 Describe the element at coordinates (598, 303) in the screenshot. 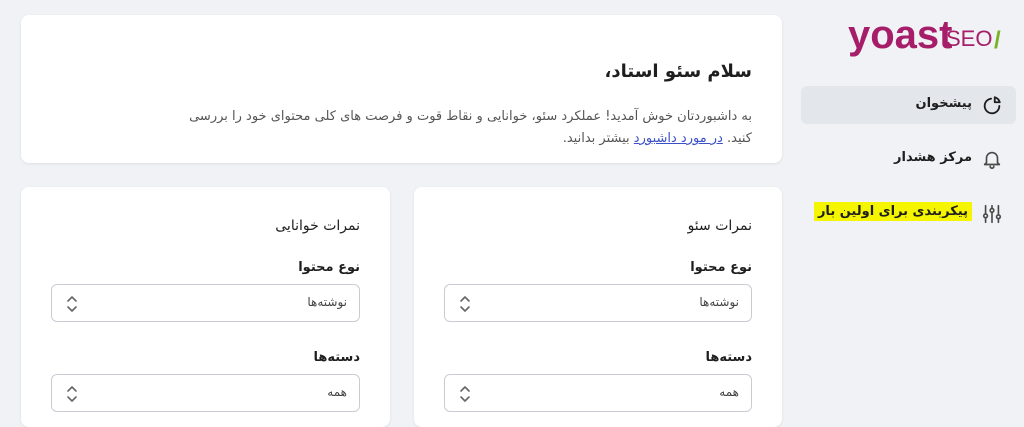

I see `seo-content-type-select: نوشته‌ها` at that location.